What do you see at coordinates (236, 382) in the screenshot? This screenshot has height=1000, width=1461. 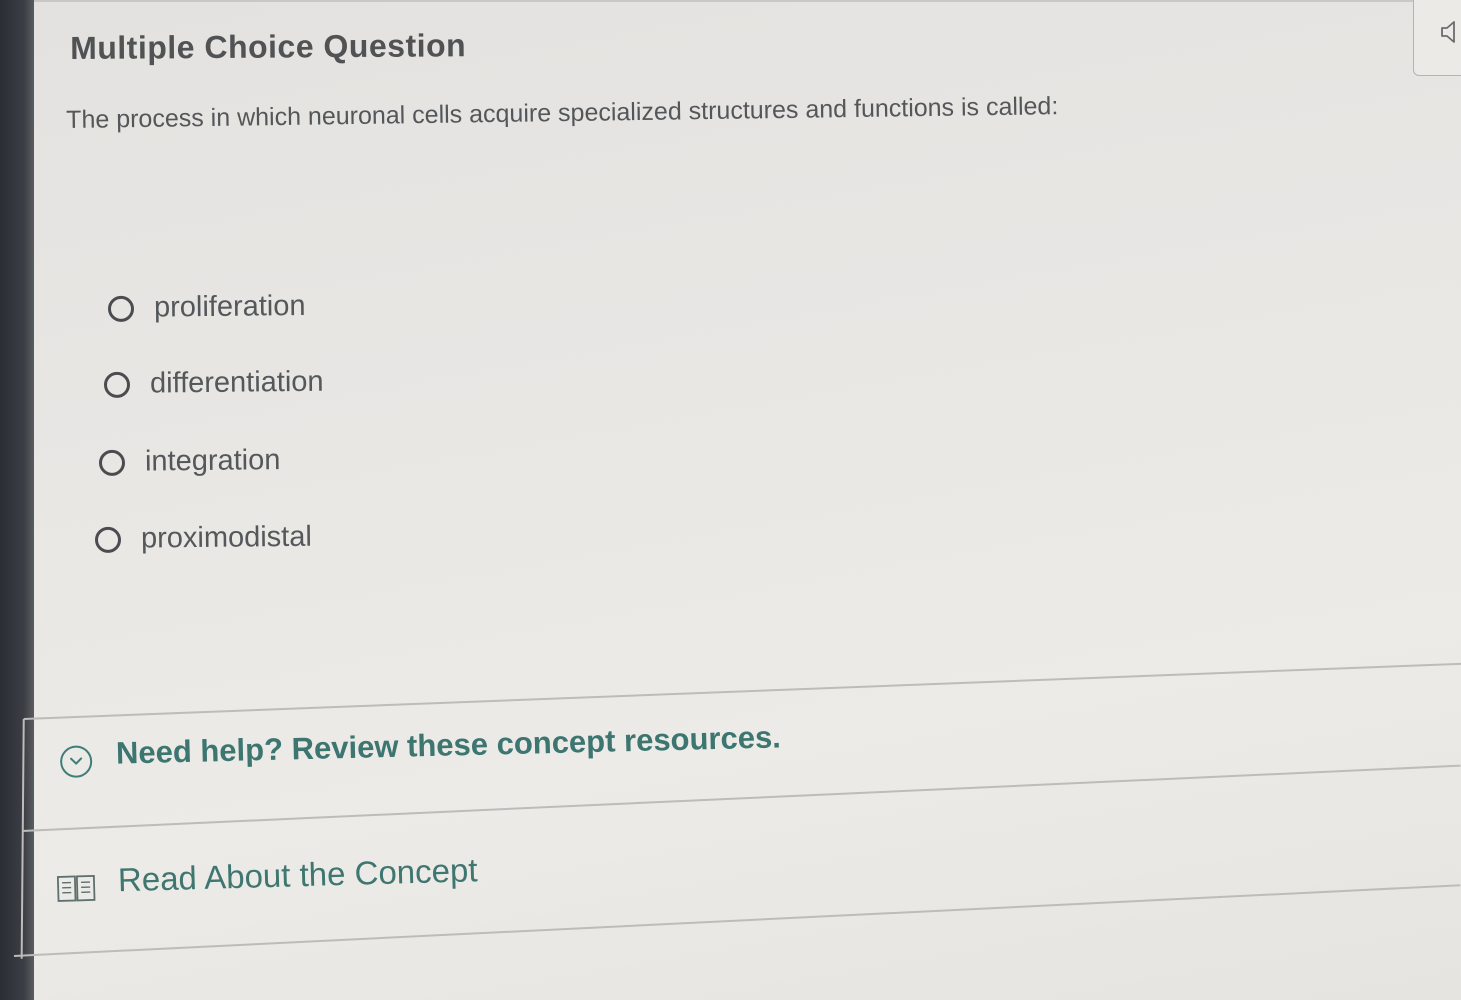 I see `option-label: differentiation` at bounding box center [236, 382].